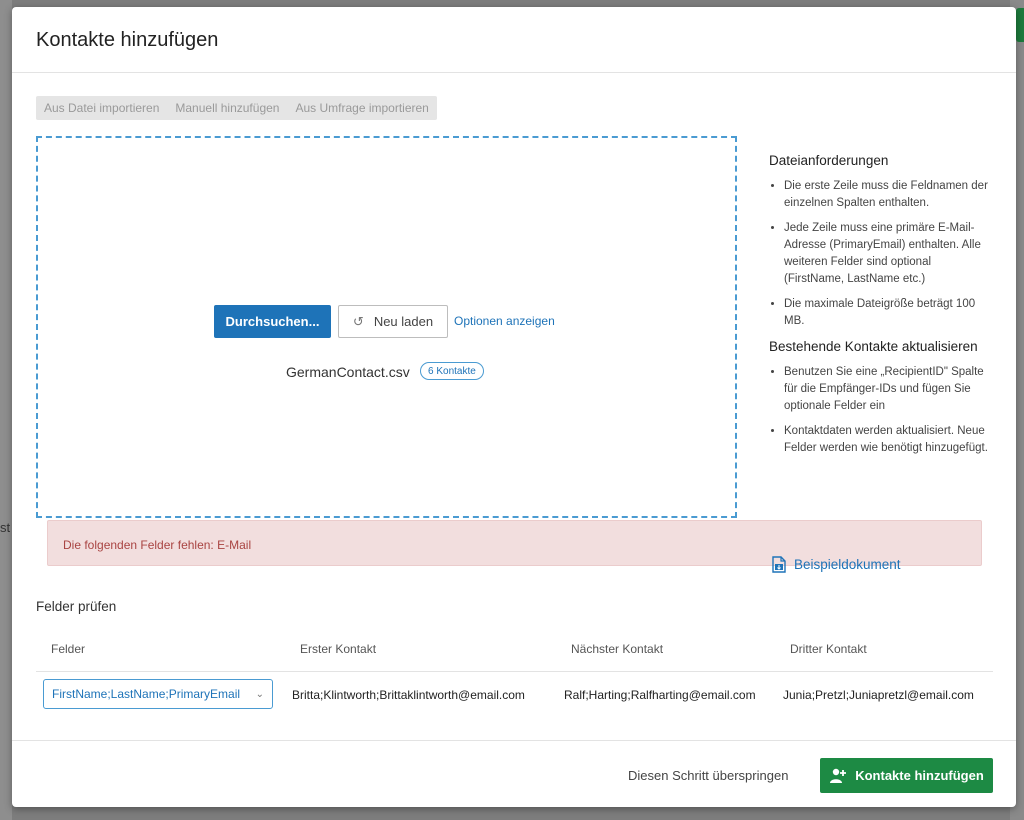 This screenshot has width=1024, height=820. I want to click on document-download-icon, so click(779, 564).